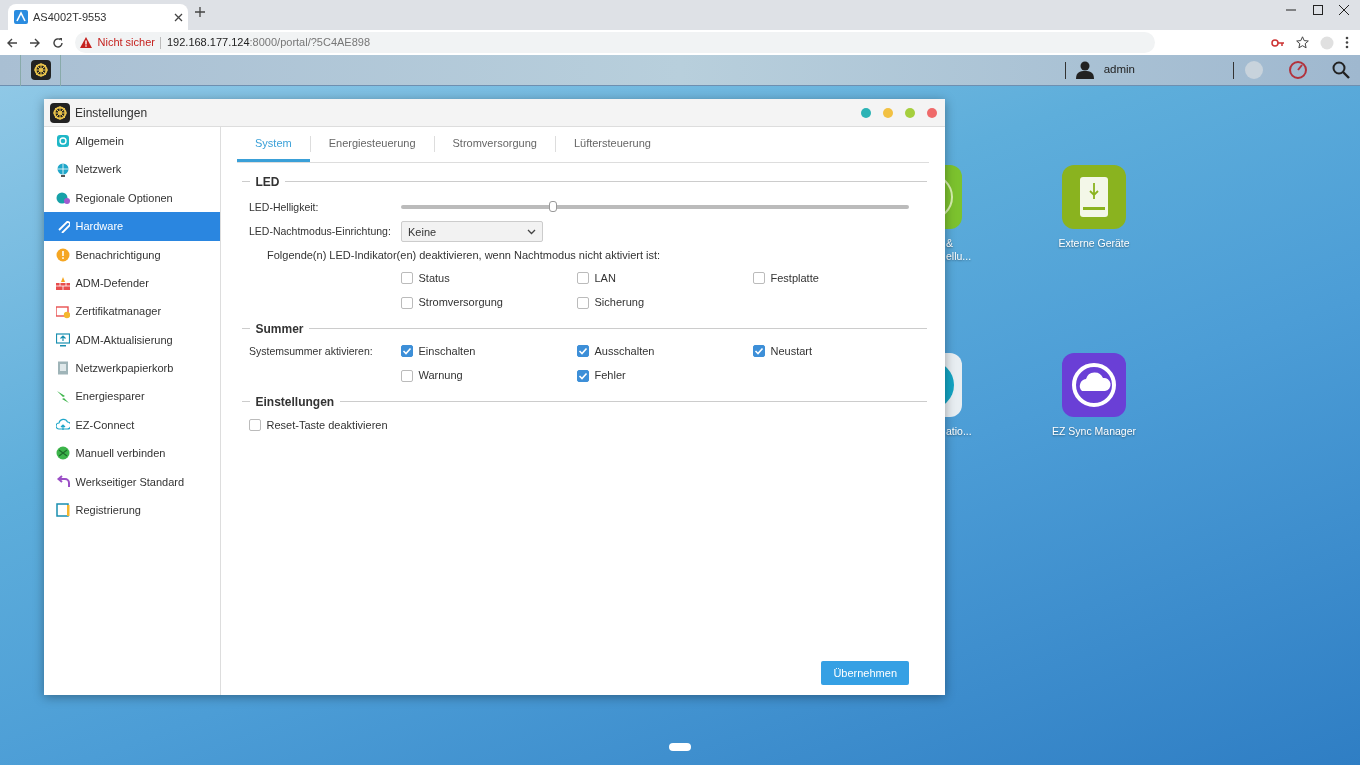  What do you see at coordinates (63, 197) in the screenshot?
I see `globe-pin-icon` at bounding box center [63, 197].